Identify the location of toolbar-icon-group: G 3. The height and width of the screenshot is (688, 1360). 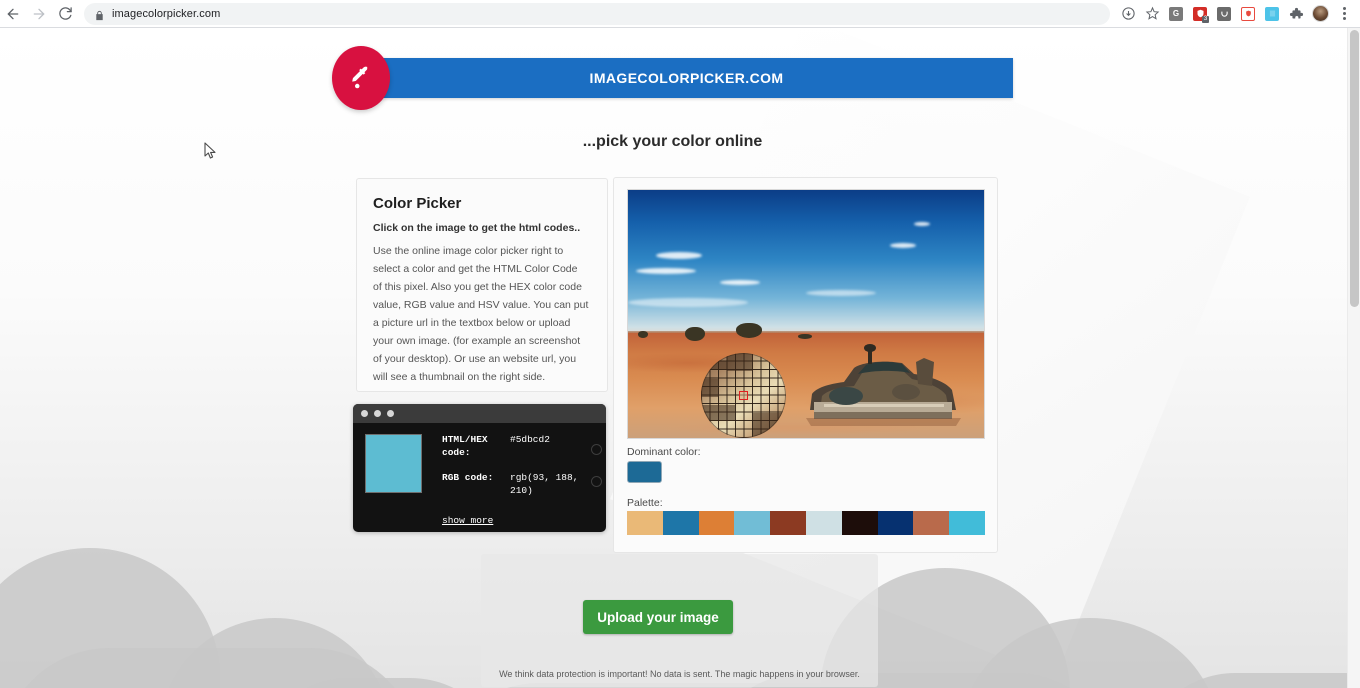
(1238, 14).